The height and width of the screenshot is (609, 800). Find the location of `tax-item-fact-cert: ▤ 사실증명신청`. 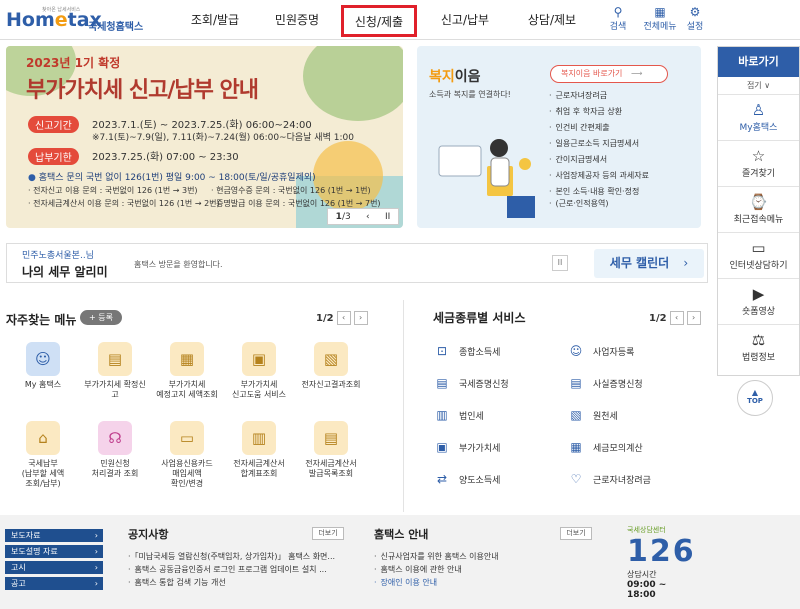

tax-item-fact-cert: ▤ 사실증명신청 is located at coordinates (604, 383).